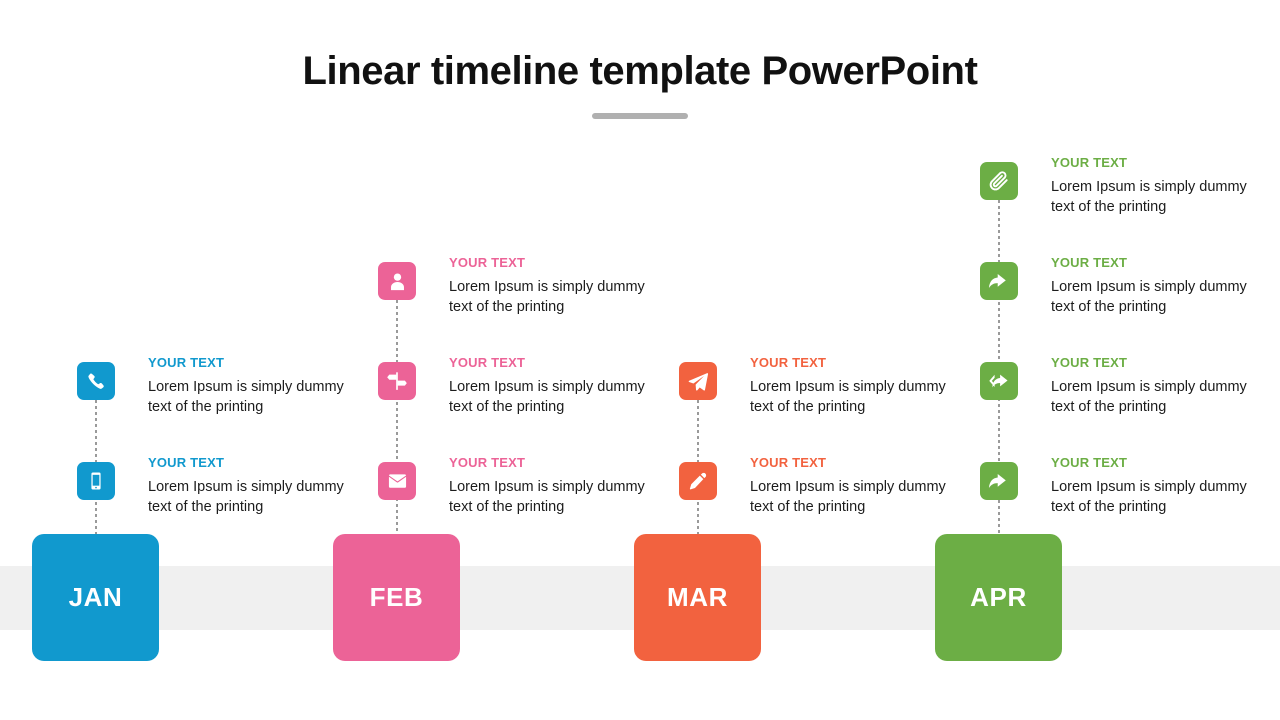 Image resolution: width=1280 pixels, height=720 pixels. Describe the element at coordinates (96, 381) in the screenshot. I see `phone-icon` at that location.